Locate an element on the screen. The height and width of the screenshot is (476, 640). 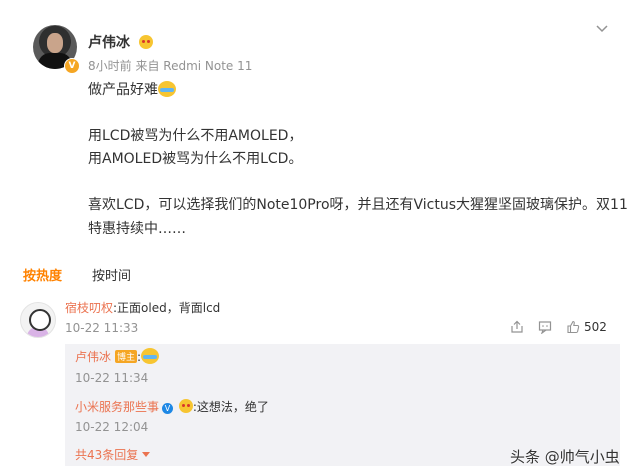
like-icon is located at coordinates (573, 327).